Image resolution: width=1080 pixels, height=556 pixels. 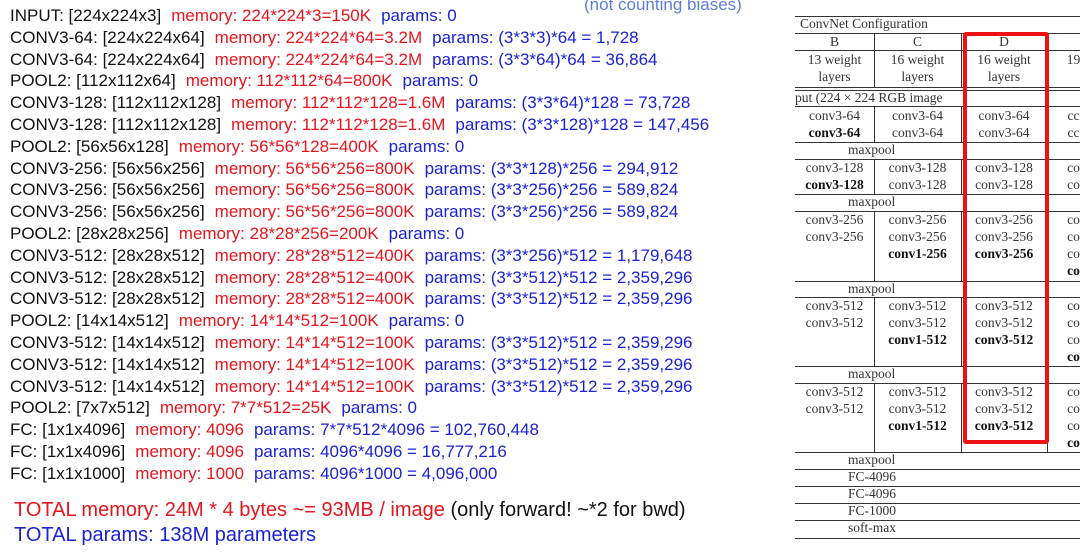 I want to click on column-desc: 16 weight, so click(x=917, y=59).